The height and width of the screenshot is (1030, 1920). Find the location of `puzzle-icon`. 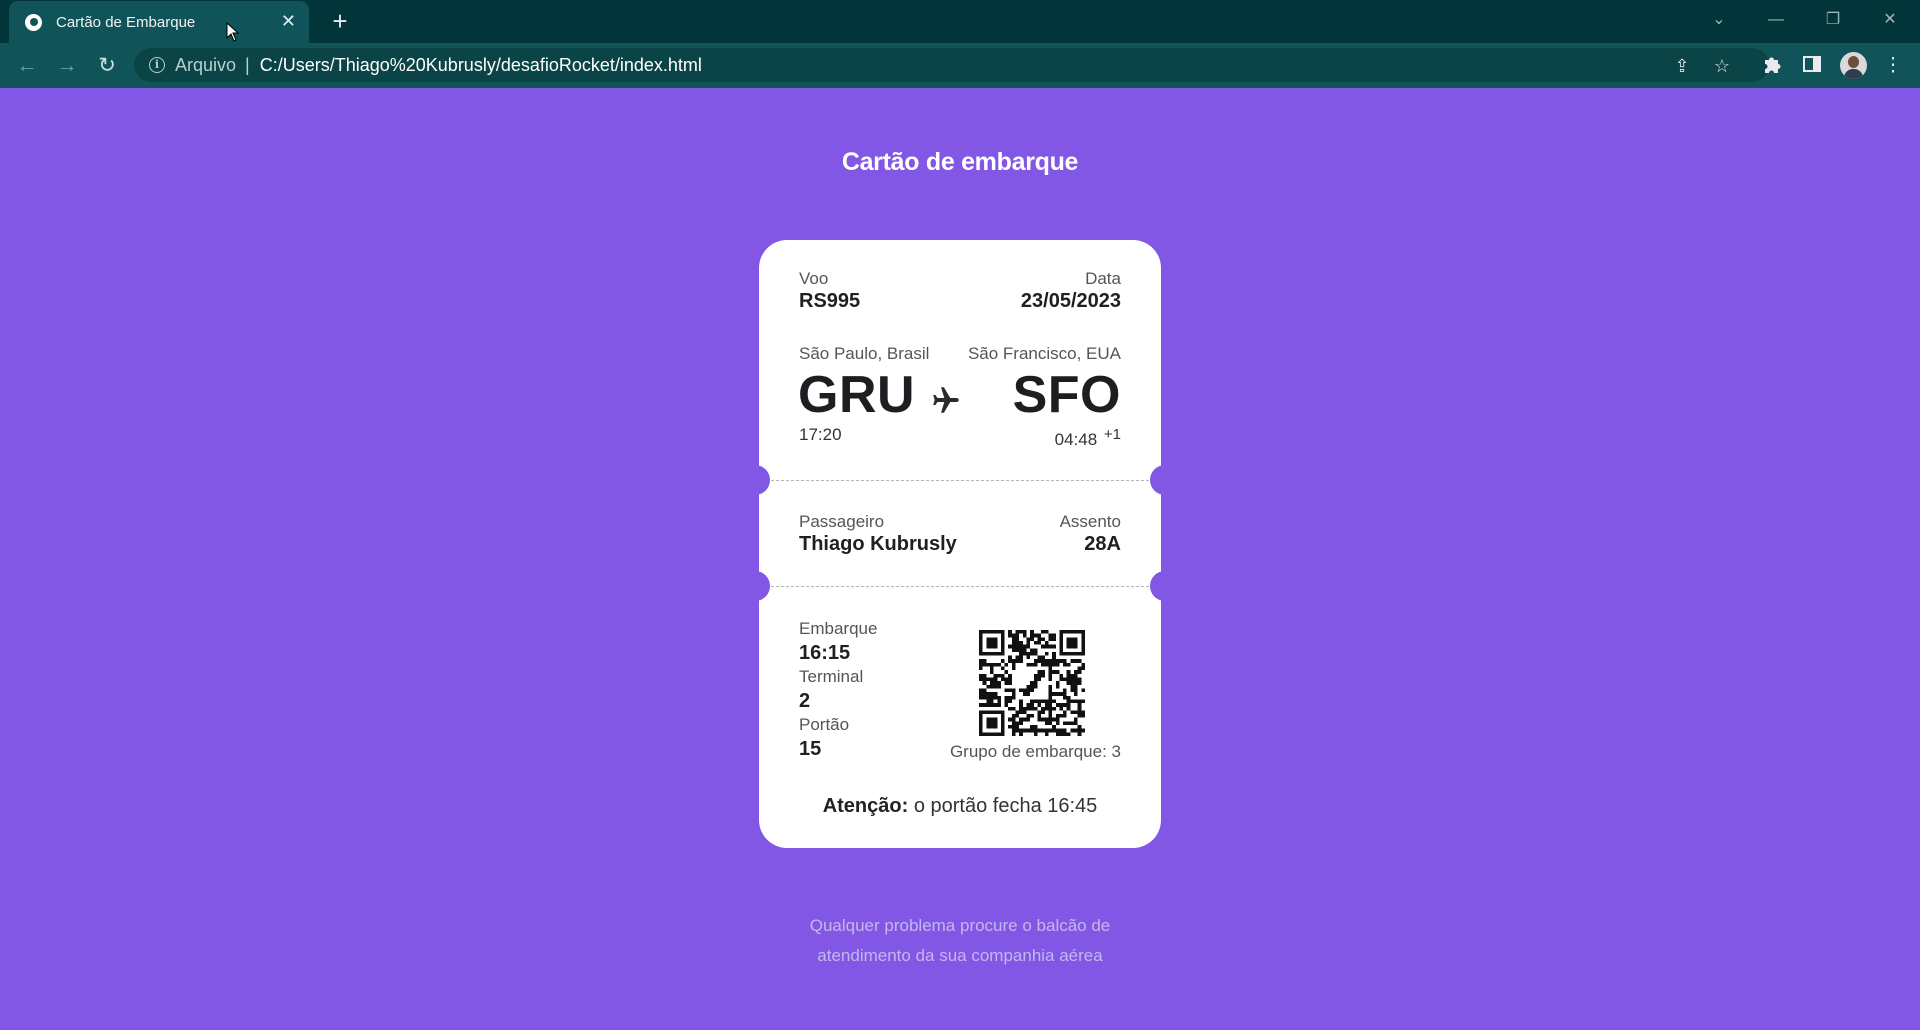

puzzle-icon is located at coordinates (1772, 66).